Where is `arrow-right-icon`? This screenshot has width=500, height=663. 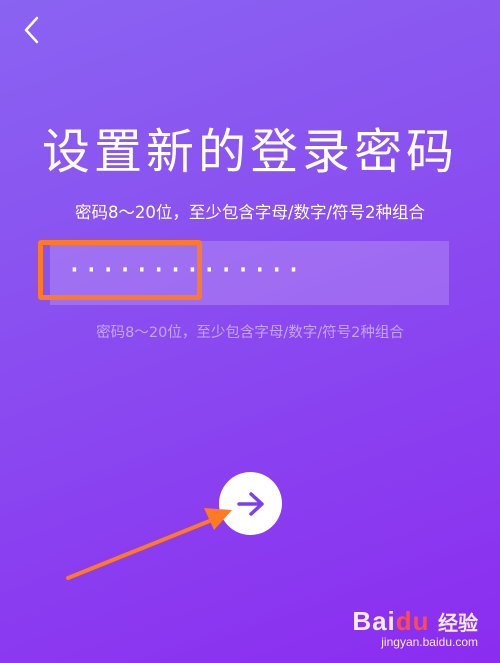 arrow-right-icon is located at coordinates (250, 503).